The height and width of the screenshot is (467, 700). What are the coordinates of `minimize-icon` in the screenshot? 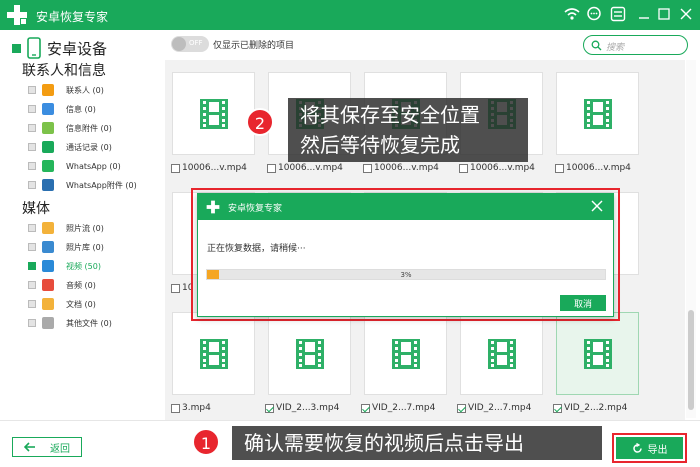 It's located at (644, 14).